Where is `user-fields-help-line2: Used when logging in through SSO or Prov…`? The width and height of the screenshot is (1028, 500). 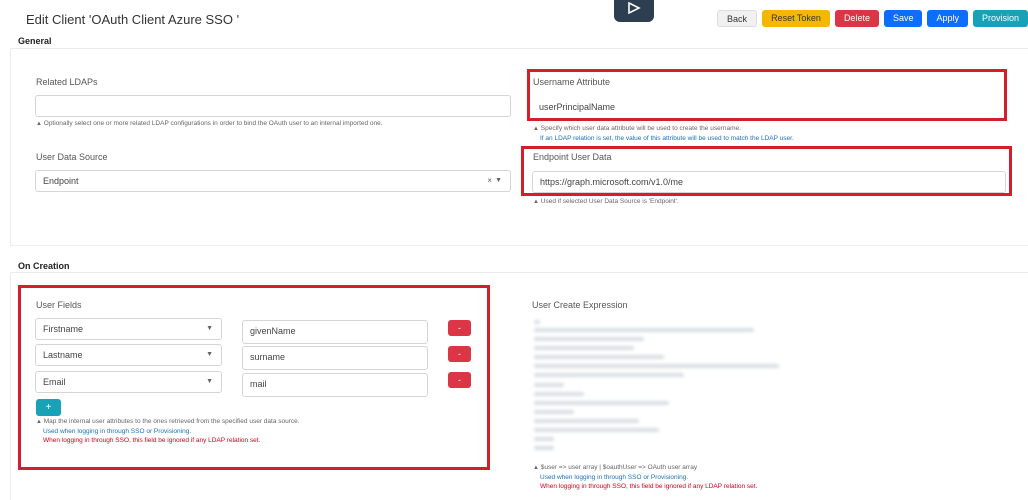 user-fields-help-line2: Used when logging in through SSO or Prov… is located at coordinates (117, 431).